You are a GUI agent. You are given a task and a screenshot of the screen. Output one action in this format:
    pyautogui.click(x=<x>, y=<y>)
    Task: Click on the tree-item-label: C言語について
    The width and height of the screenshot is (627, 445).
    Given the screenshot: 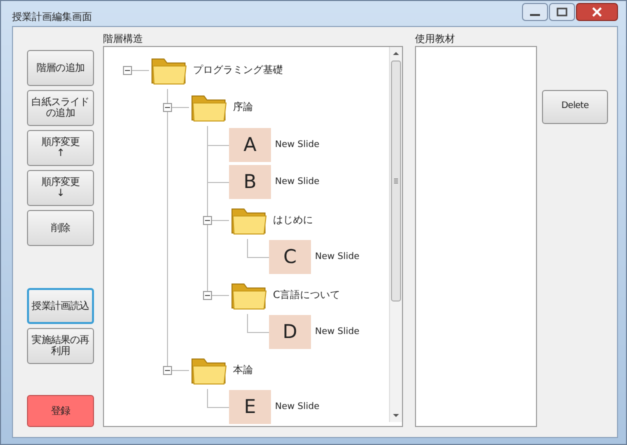 What is the action you would take?
    pyautogui.click(x=306, y=295)
    